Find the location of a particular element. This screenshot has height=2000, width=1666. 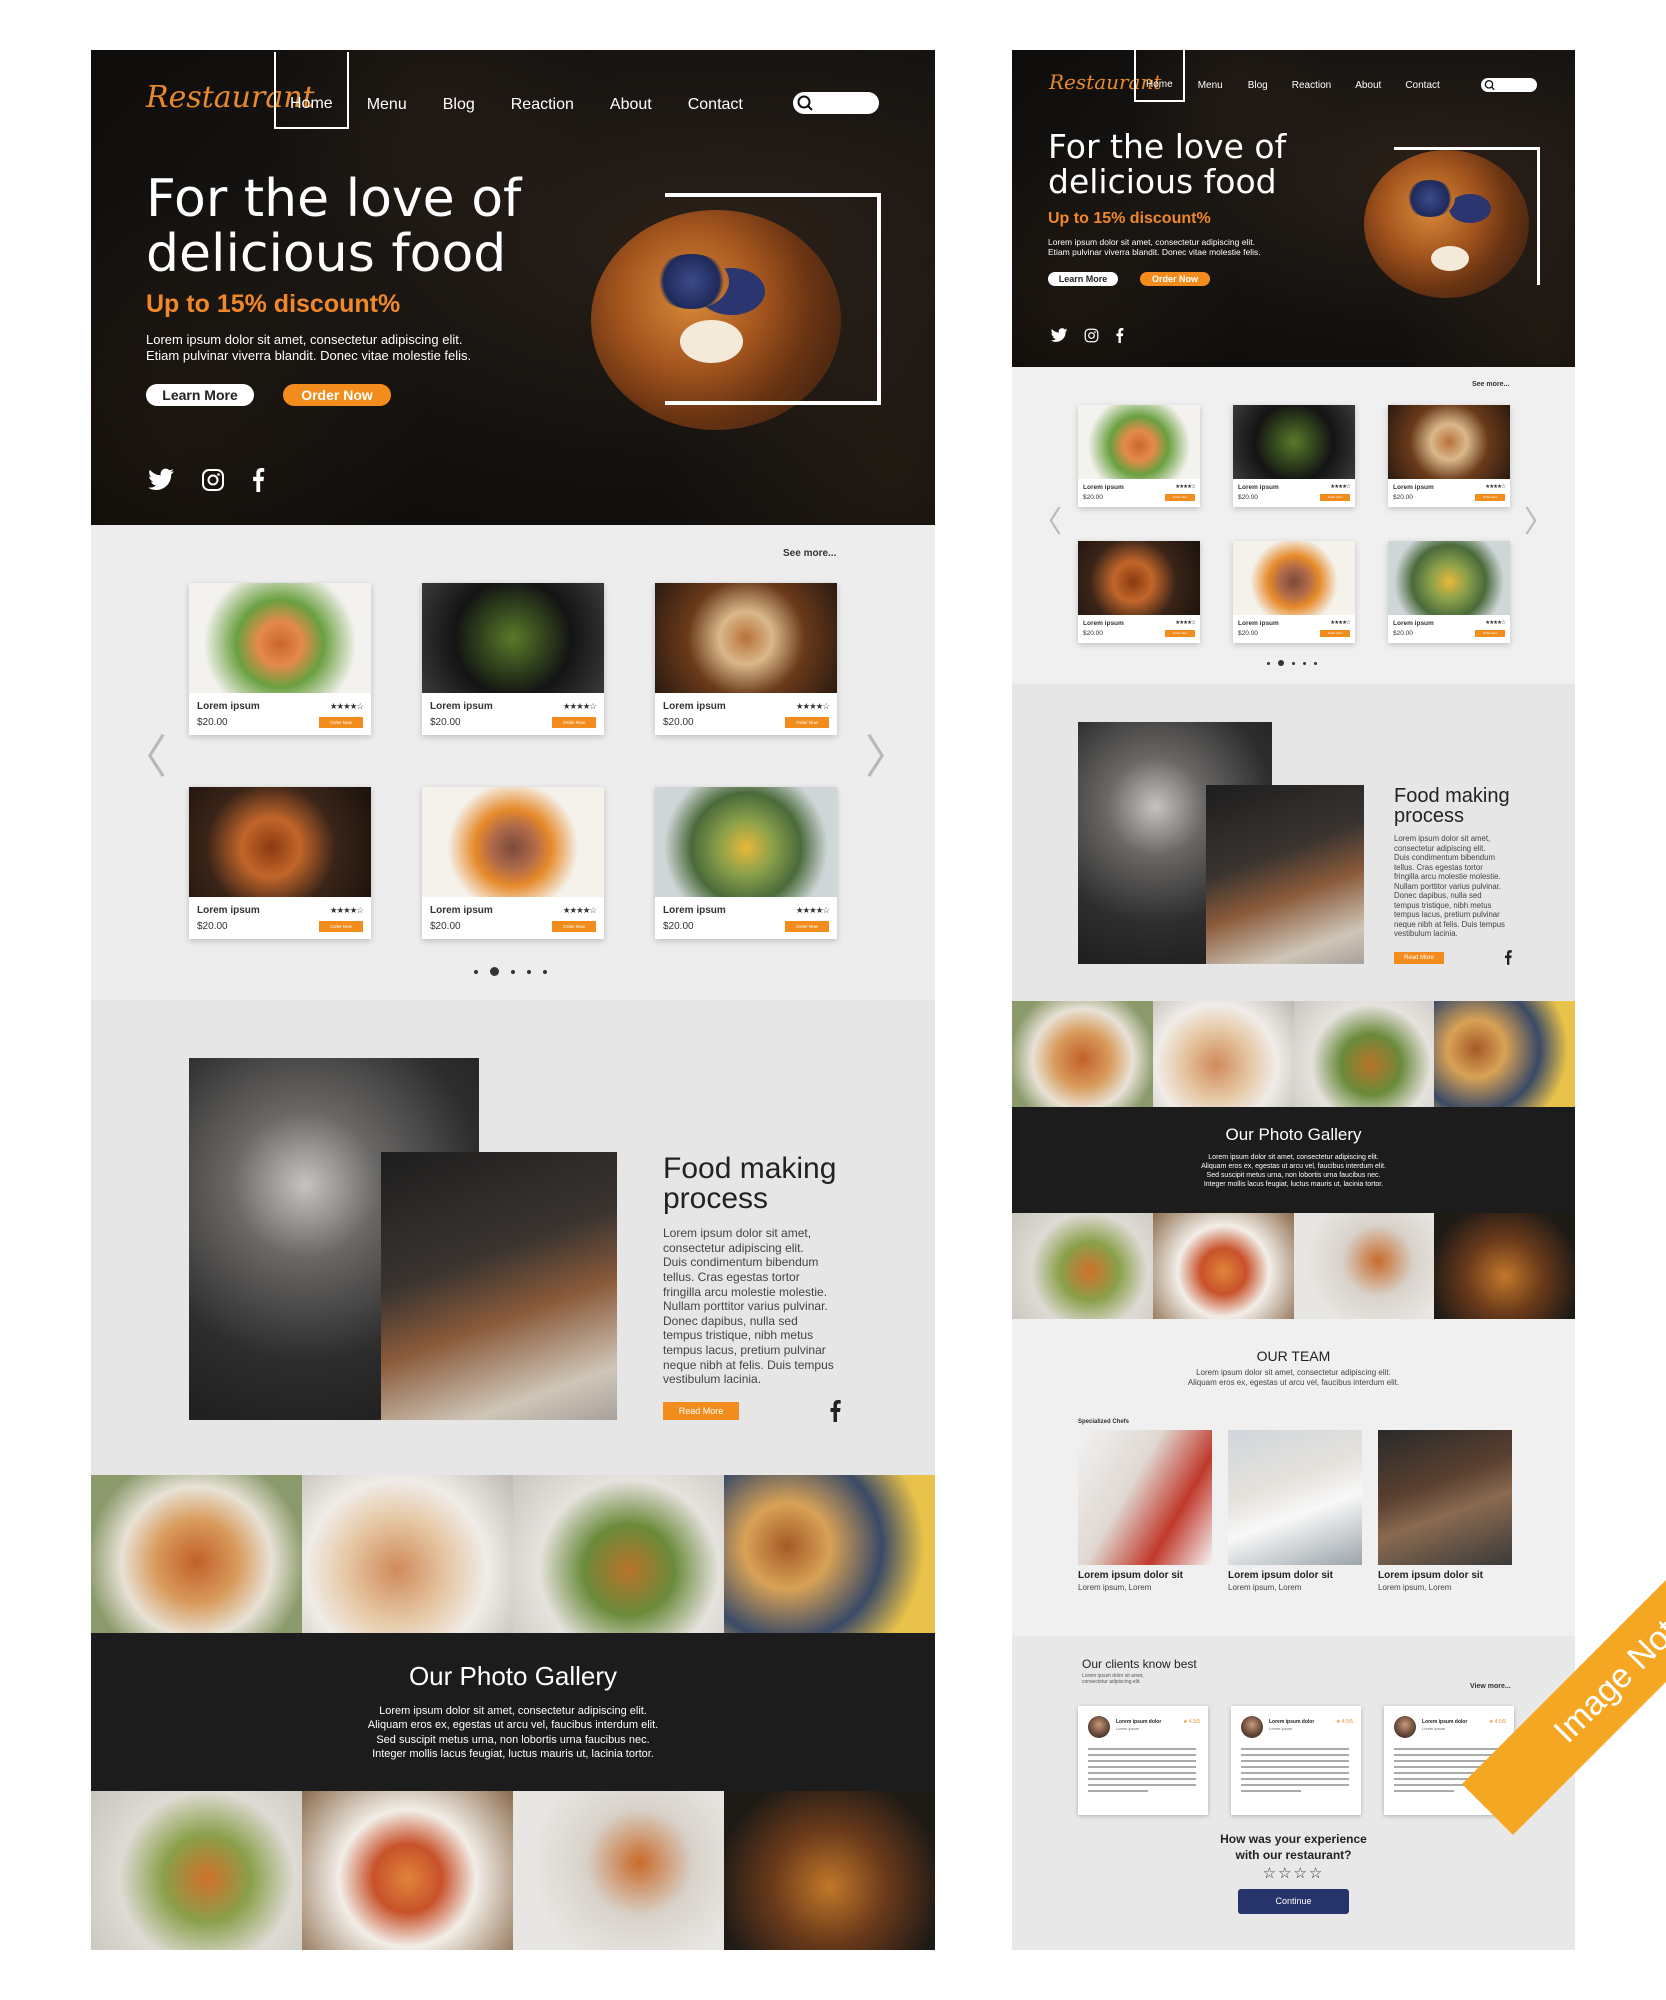

rating-stars: ☆☆☆☆ is located at coordinates (1293, 1873).